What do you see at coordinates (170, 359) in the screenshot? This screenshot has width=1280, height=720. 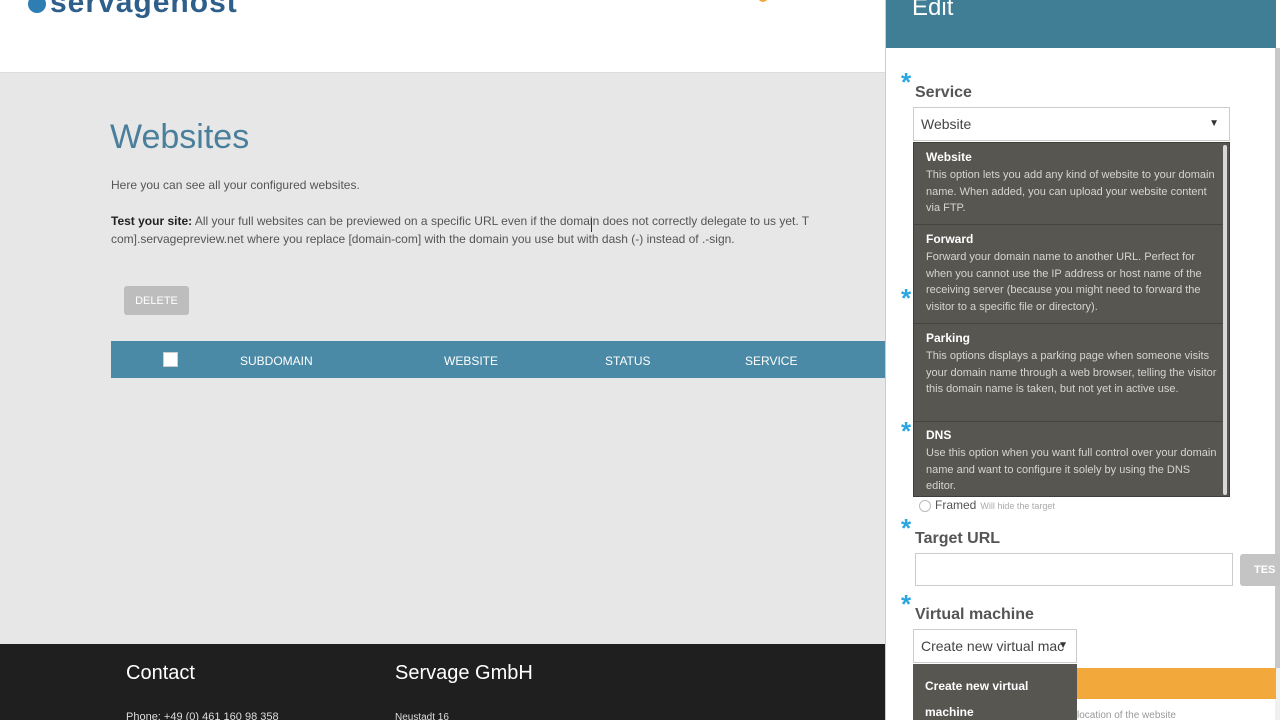 I see `select-all-checkbox` at bounding box center [170, 359].